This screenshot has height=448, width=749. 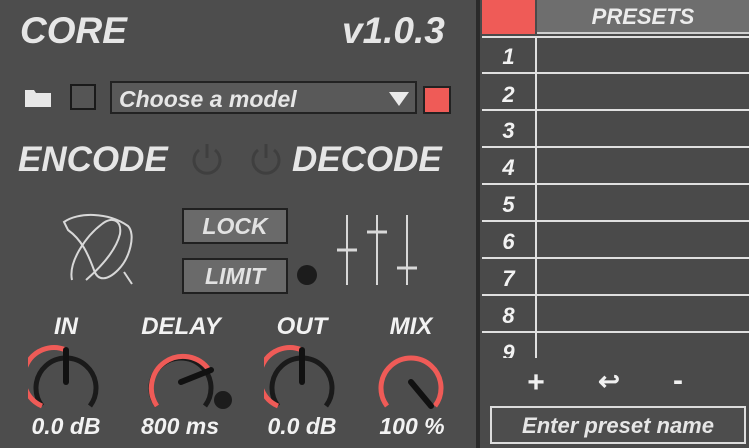 I want to click on model-toggle-button, so click(x=83, y=97).